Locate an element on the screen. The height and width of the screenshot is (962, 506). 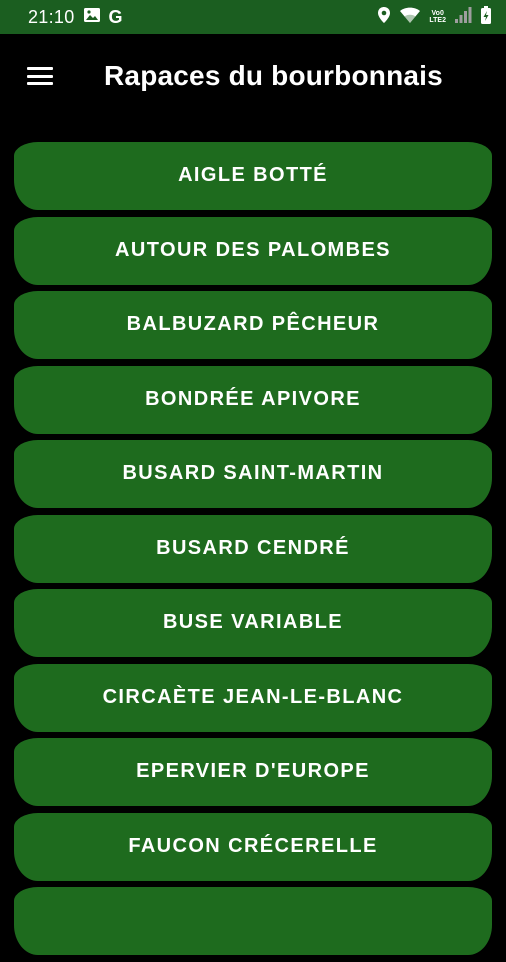
bird-button-busard-saint-martin: BUSARD SAINT-MARTIN is located at coordinates (253, 474).